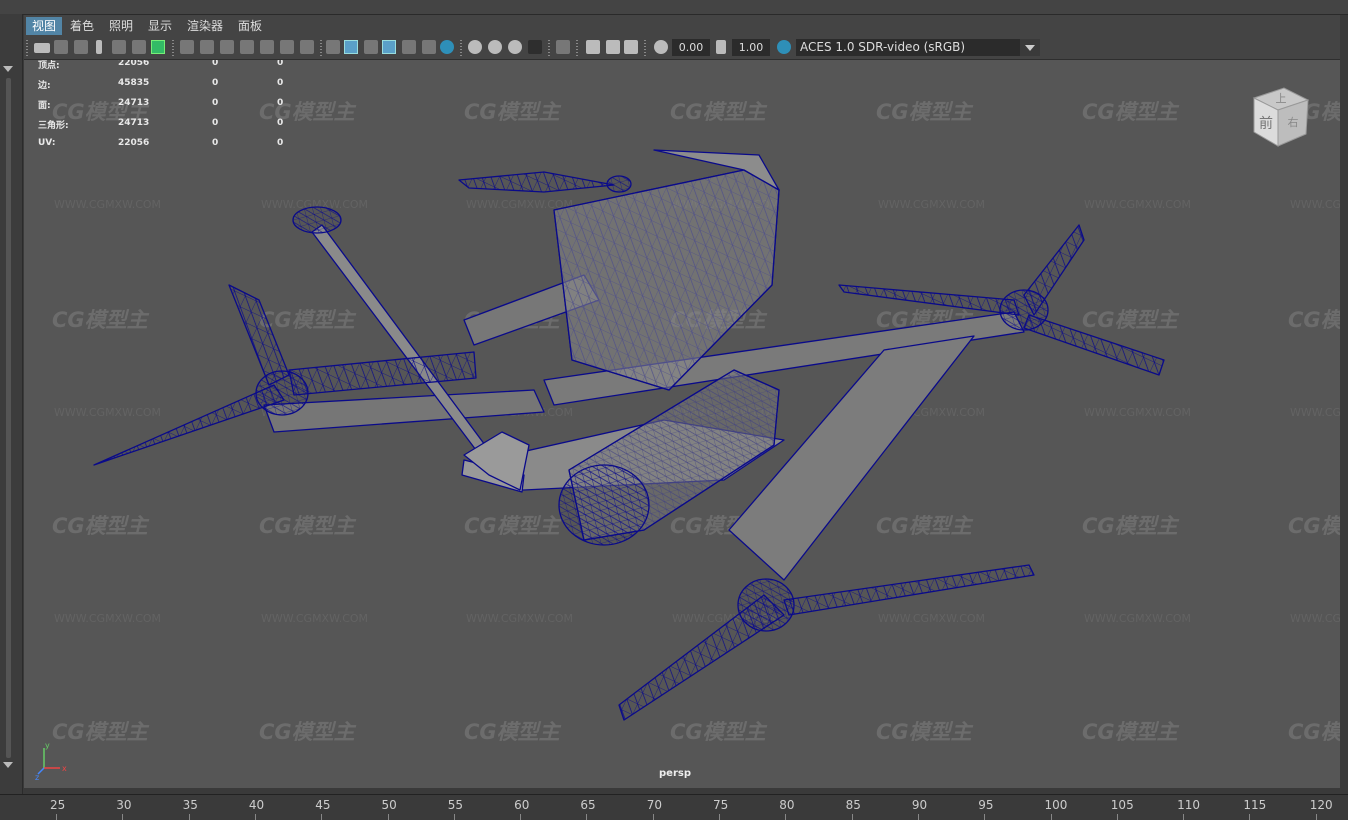  I want to click on antenna-head, so click(317, 220).